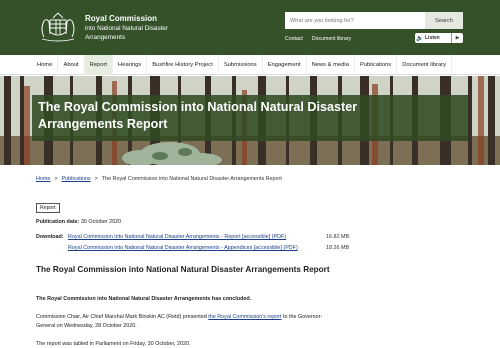 Image resolution: width=500 pixels, height=348 pixels. What do you see at coordinates (331, 39) in the screenshot?
I see `document-library-link: Document library` at bounding box center [331, 39].